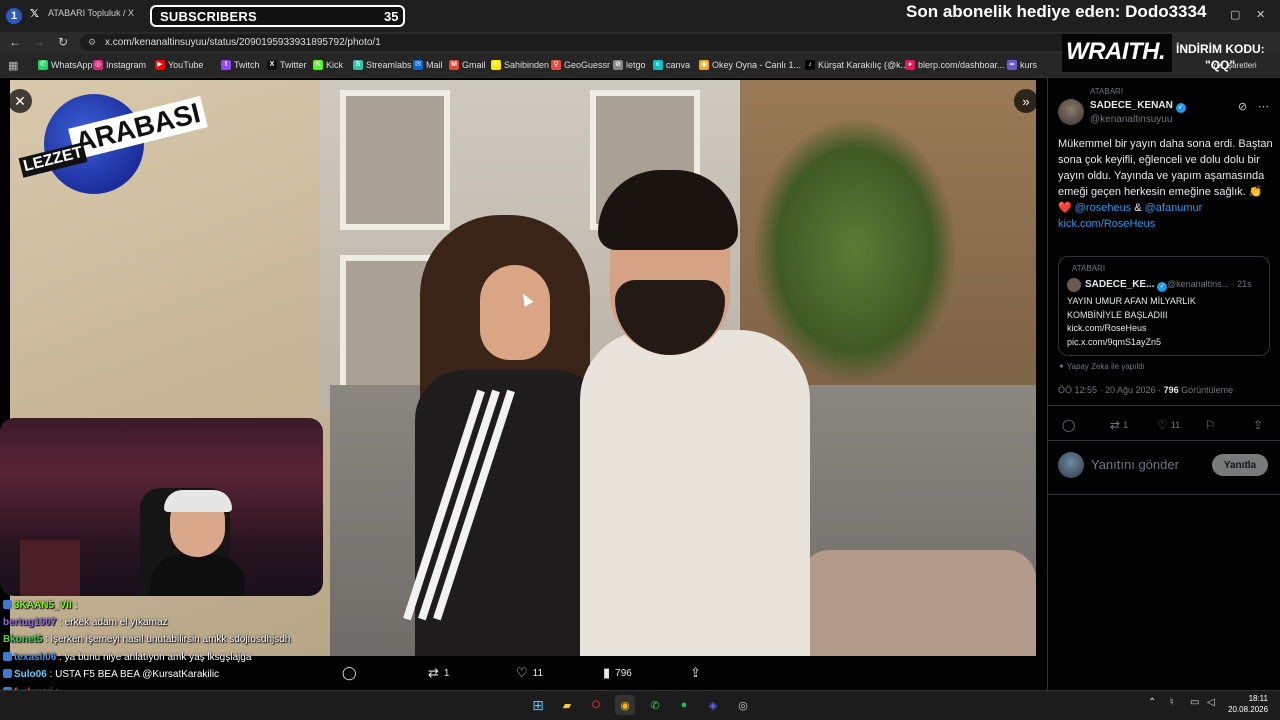  Describe the element at coordinates (1194, 702) in the screenshot. I see `network-icon: ▭` at that location.